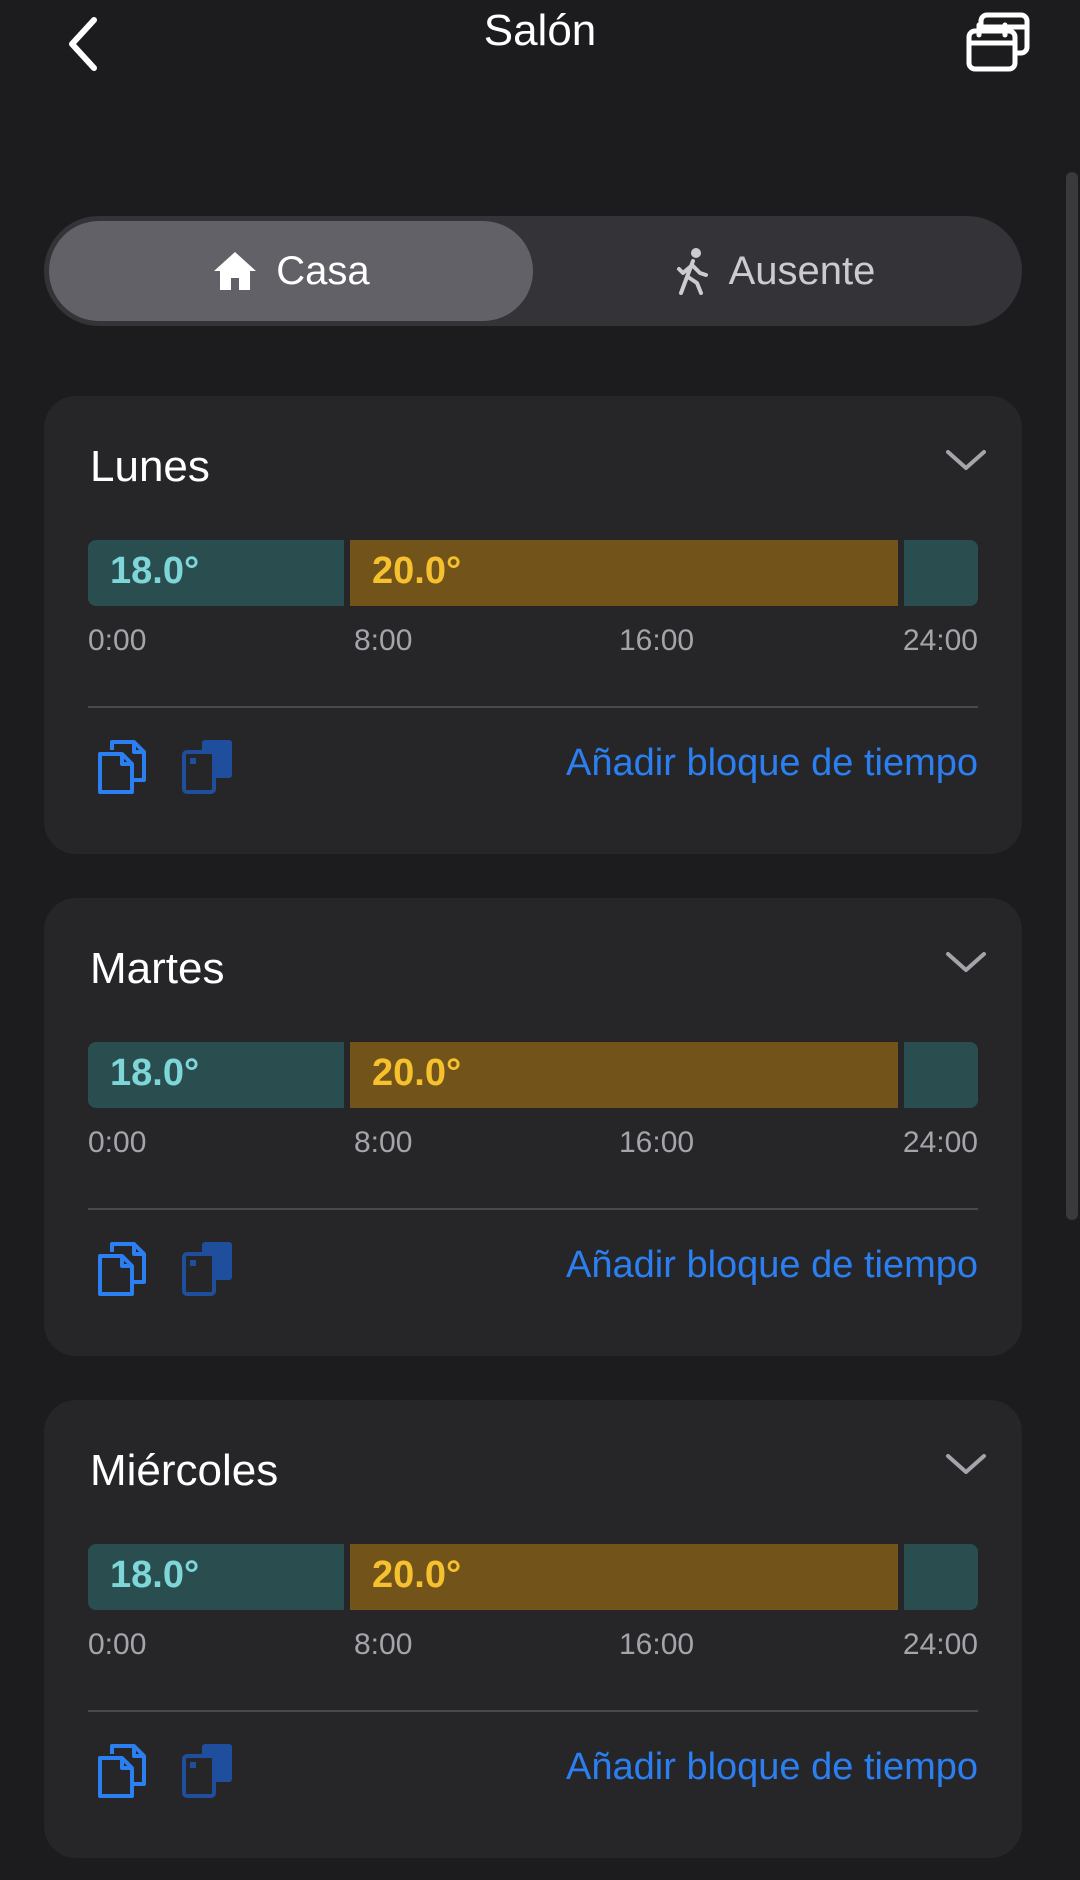 The width and height of the screenshot is (1080, 1880). I want to click on walking-person-icon, so click(692, 271).